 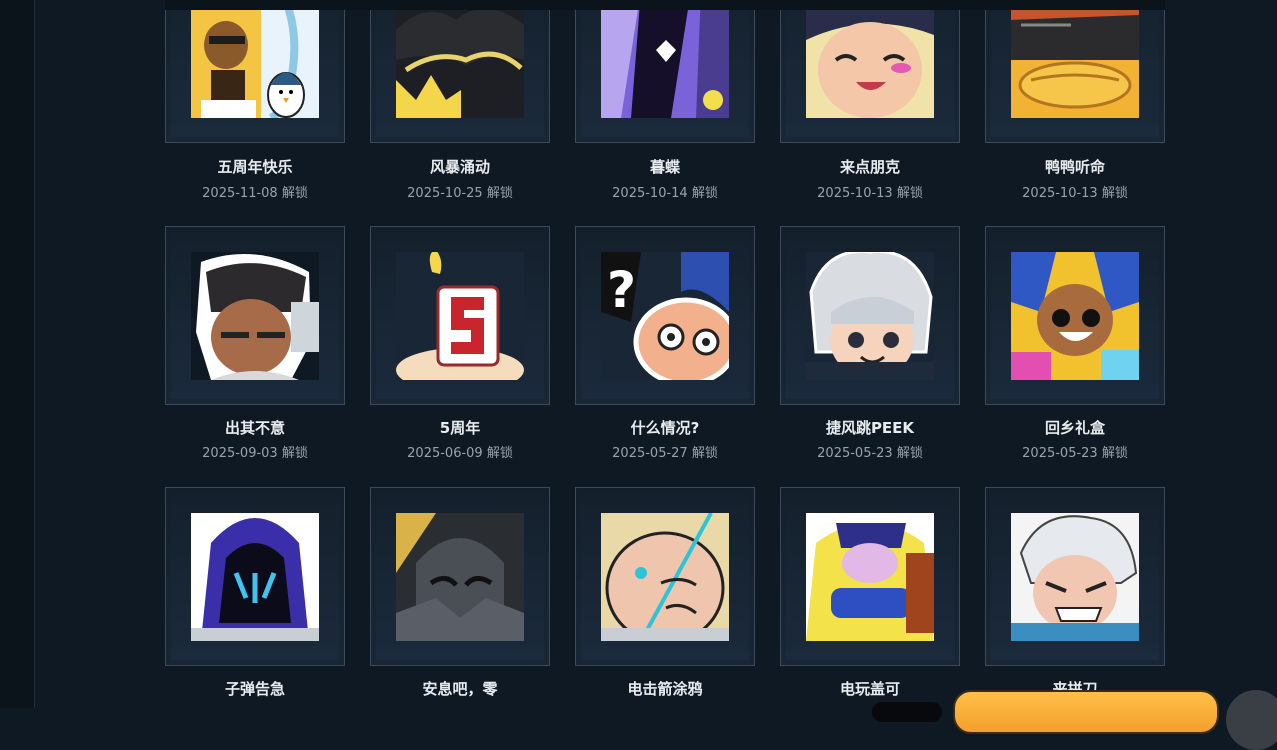 I want to click on neon-gift-spray-icon, so click(x=1075, y=316).